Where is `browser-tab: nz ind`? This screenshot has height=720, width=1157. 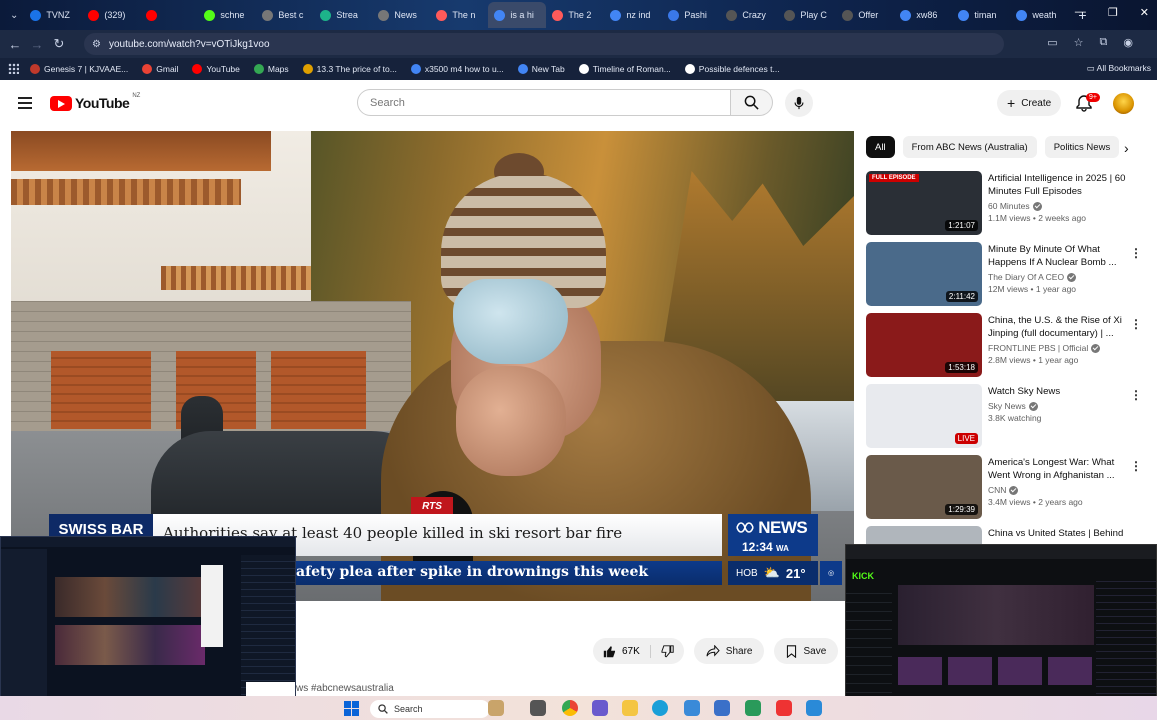 browser-tab: nz ind is located at coordinates (633, 15).